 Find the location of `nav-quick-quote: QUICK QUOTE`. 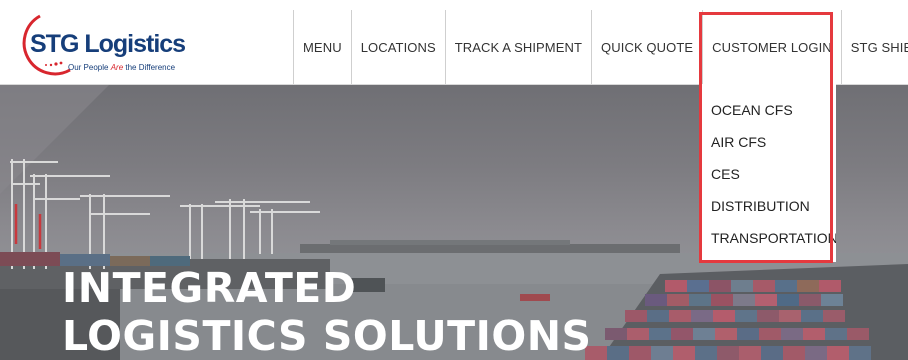

nav-quick-quote: QUICK QUOTE is located at coordinates (646, 47).